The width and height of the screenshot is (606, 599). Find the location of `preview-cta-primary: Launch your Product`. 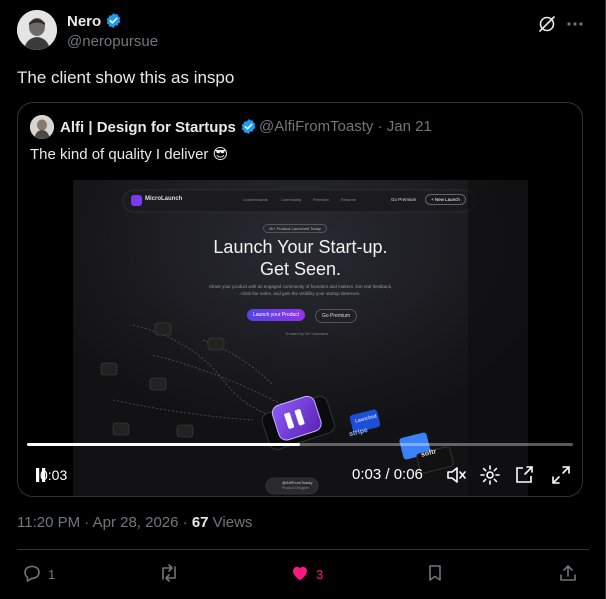

preview-cta-primary: Launch your Product is located at coordinates (276, 315).